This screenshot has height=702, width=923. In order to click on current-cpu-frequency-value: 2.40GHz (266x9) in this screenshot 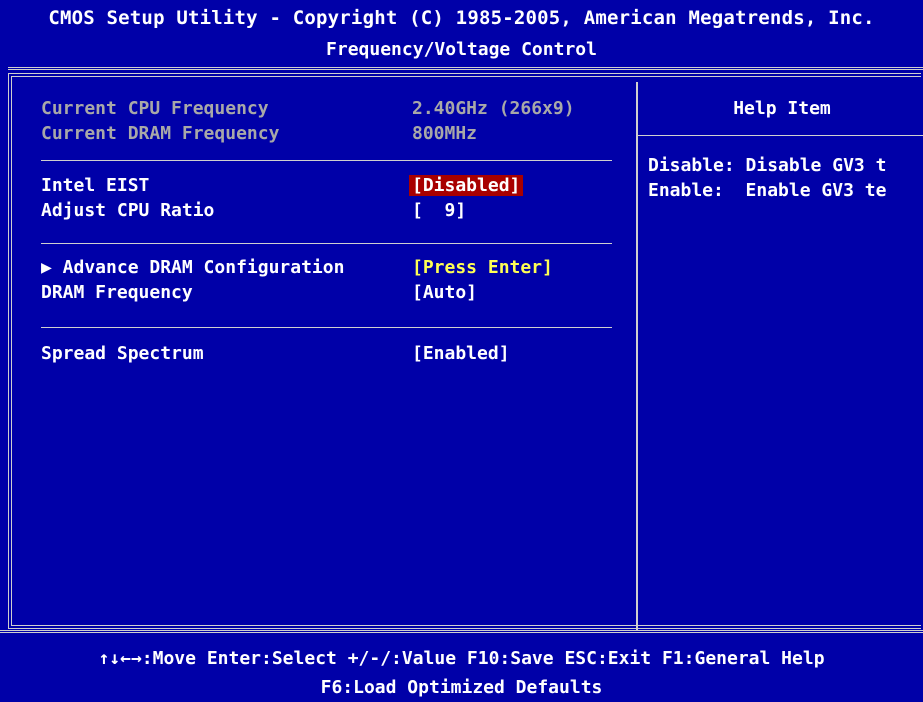, I will do `click(493, 108)`.